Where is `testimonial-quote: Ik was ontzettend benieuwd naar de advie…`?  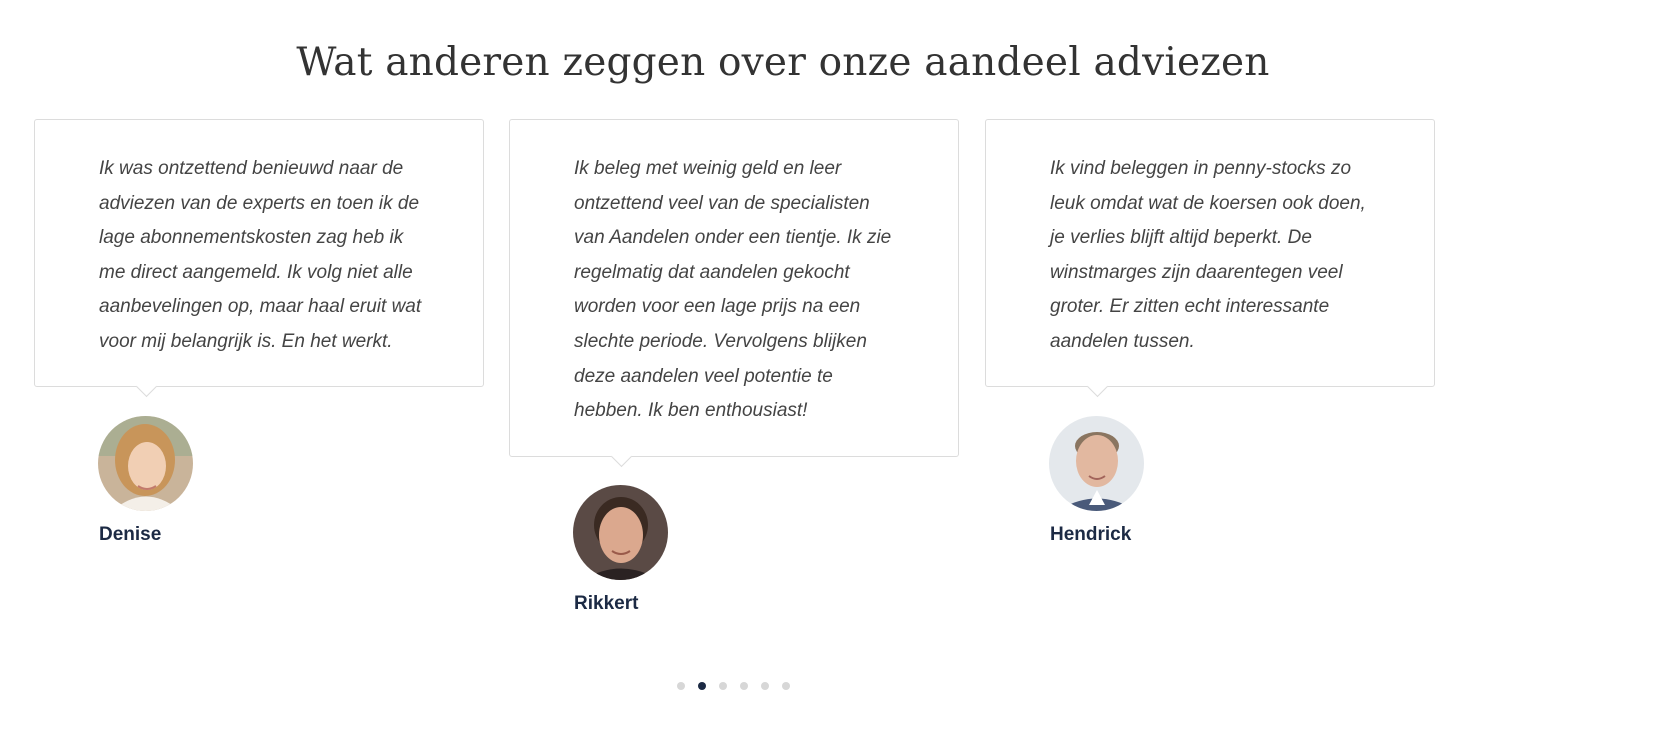
testimonial-quote: Ik was ontzettend benieuwd naar de advie… is located at coordinates (260, 255).